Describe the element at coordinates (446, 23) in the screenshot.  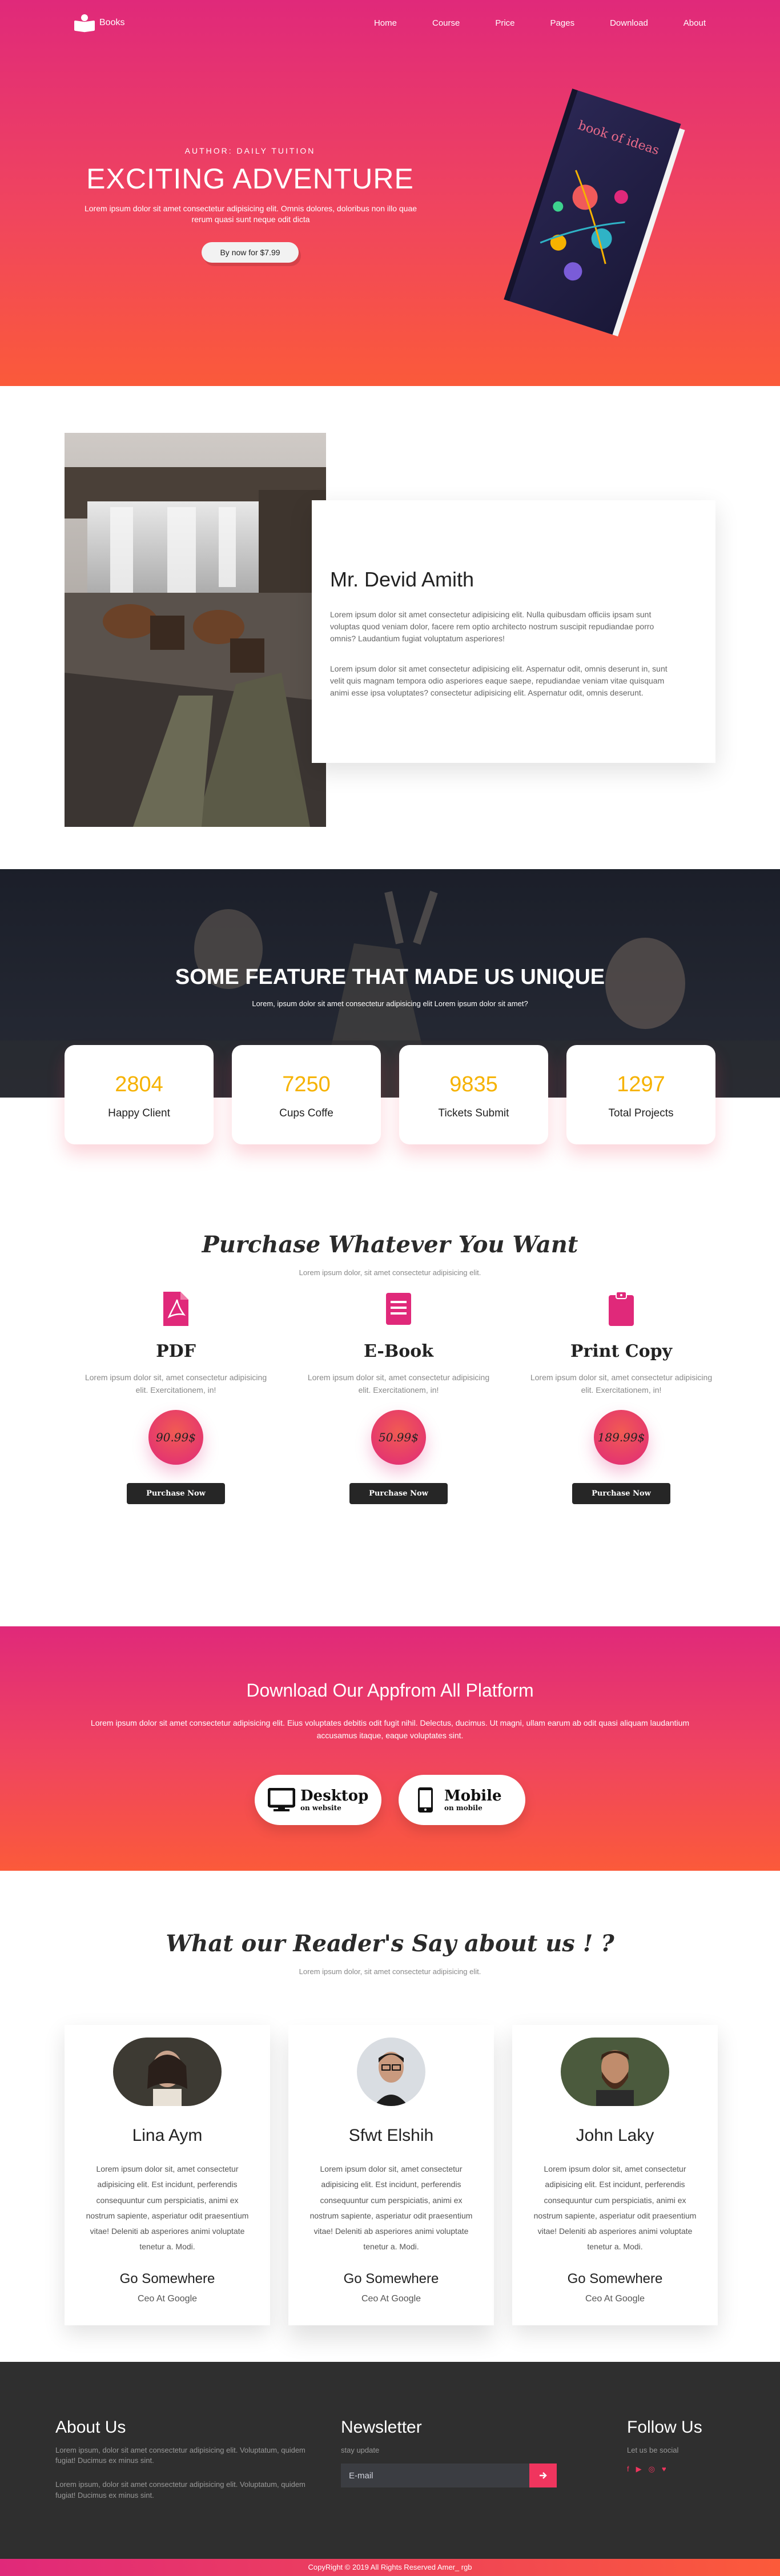
I see `nav-link-course: Course` at that location.